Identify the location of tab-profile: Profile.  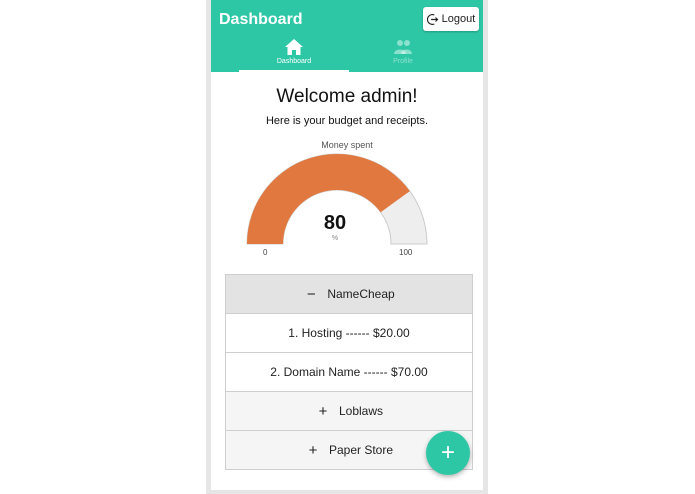
(403, 55).